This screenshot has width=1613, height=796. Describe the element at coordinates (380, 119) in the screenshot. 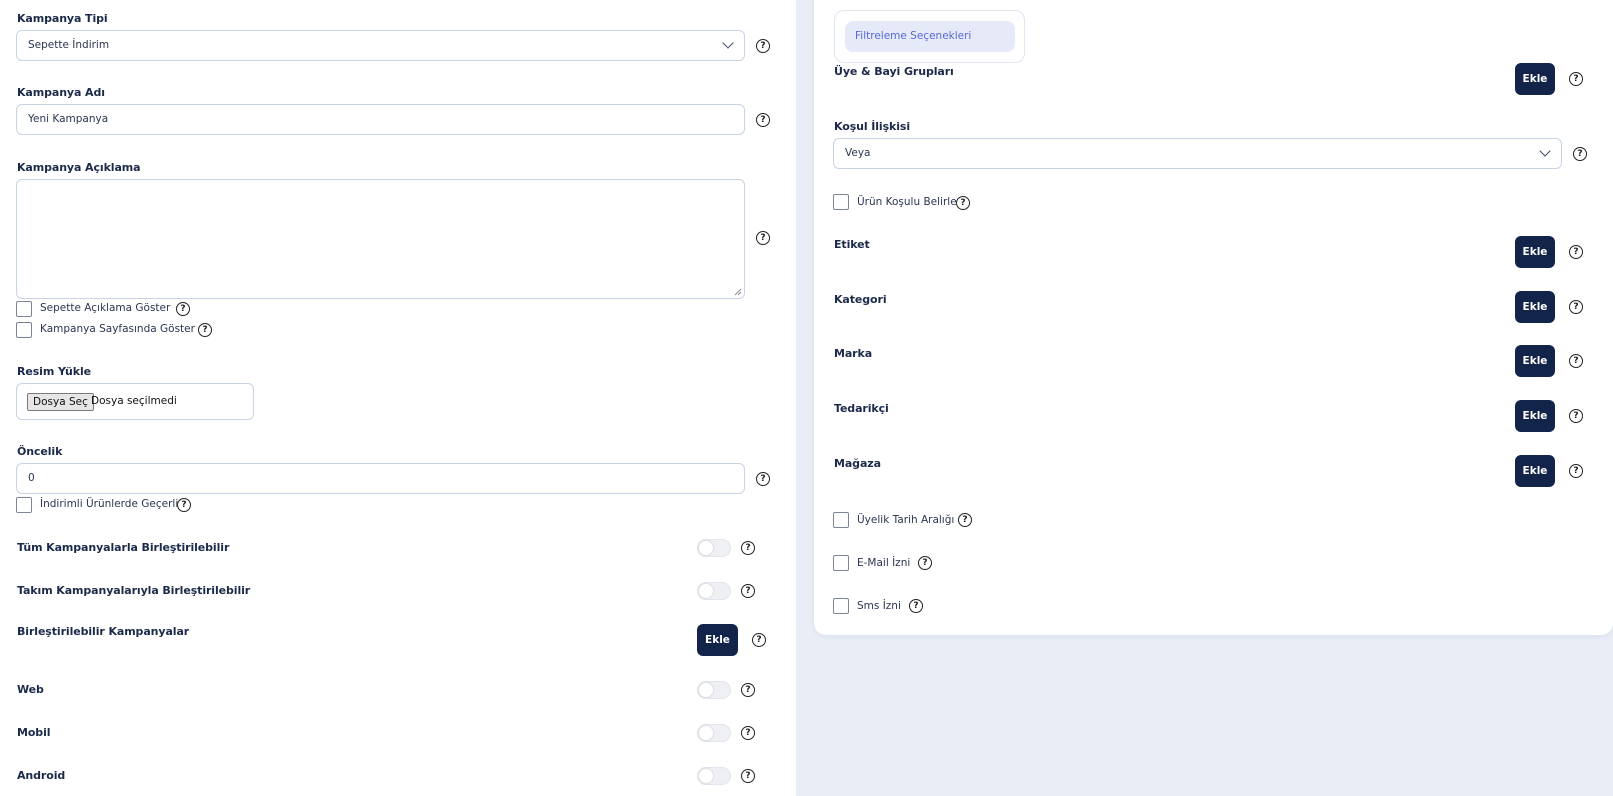

I see `campaign-name-input: Yeni Kampanya` at that location.